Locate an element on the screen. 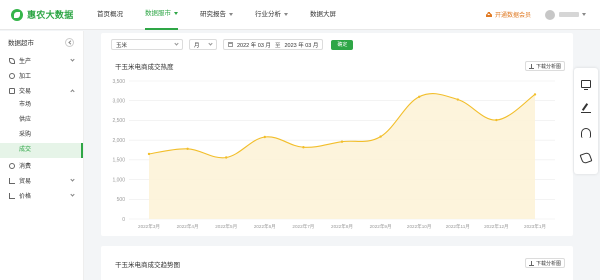 Image resolution: width=600 pixels, height=280 pixels. x-tick-label: 2022年6月 is located at coordinates (265, 226).